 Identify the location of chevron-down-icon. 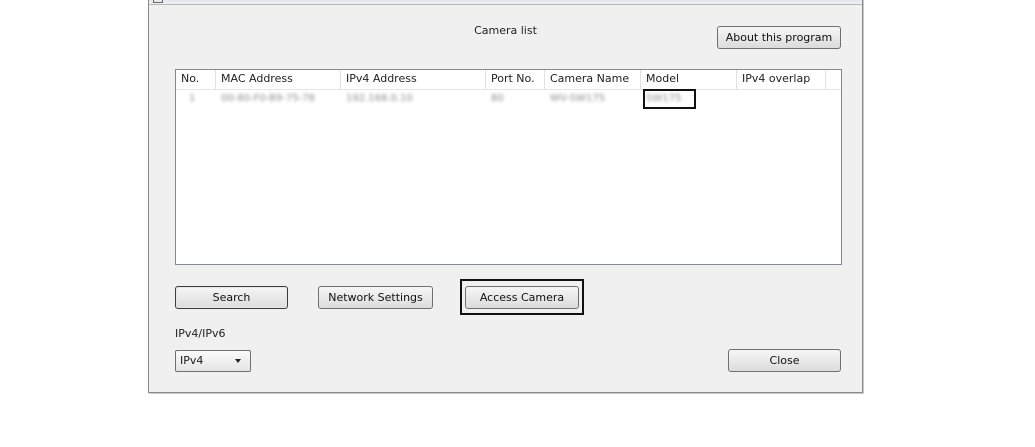
(238, 361).